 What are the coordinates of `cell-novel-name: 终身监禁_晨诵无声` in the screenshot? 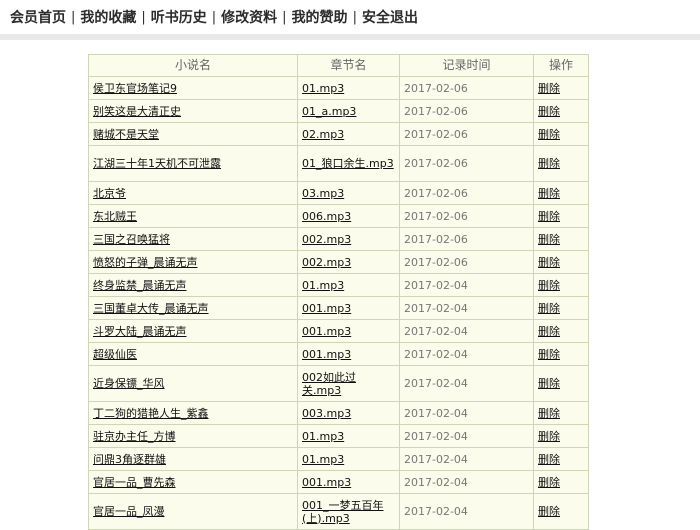 It's located at (193, 285).